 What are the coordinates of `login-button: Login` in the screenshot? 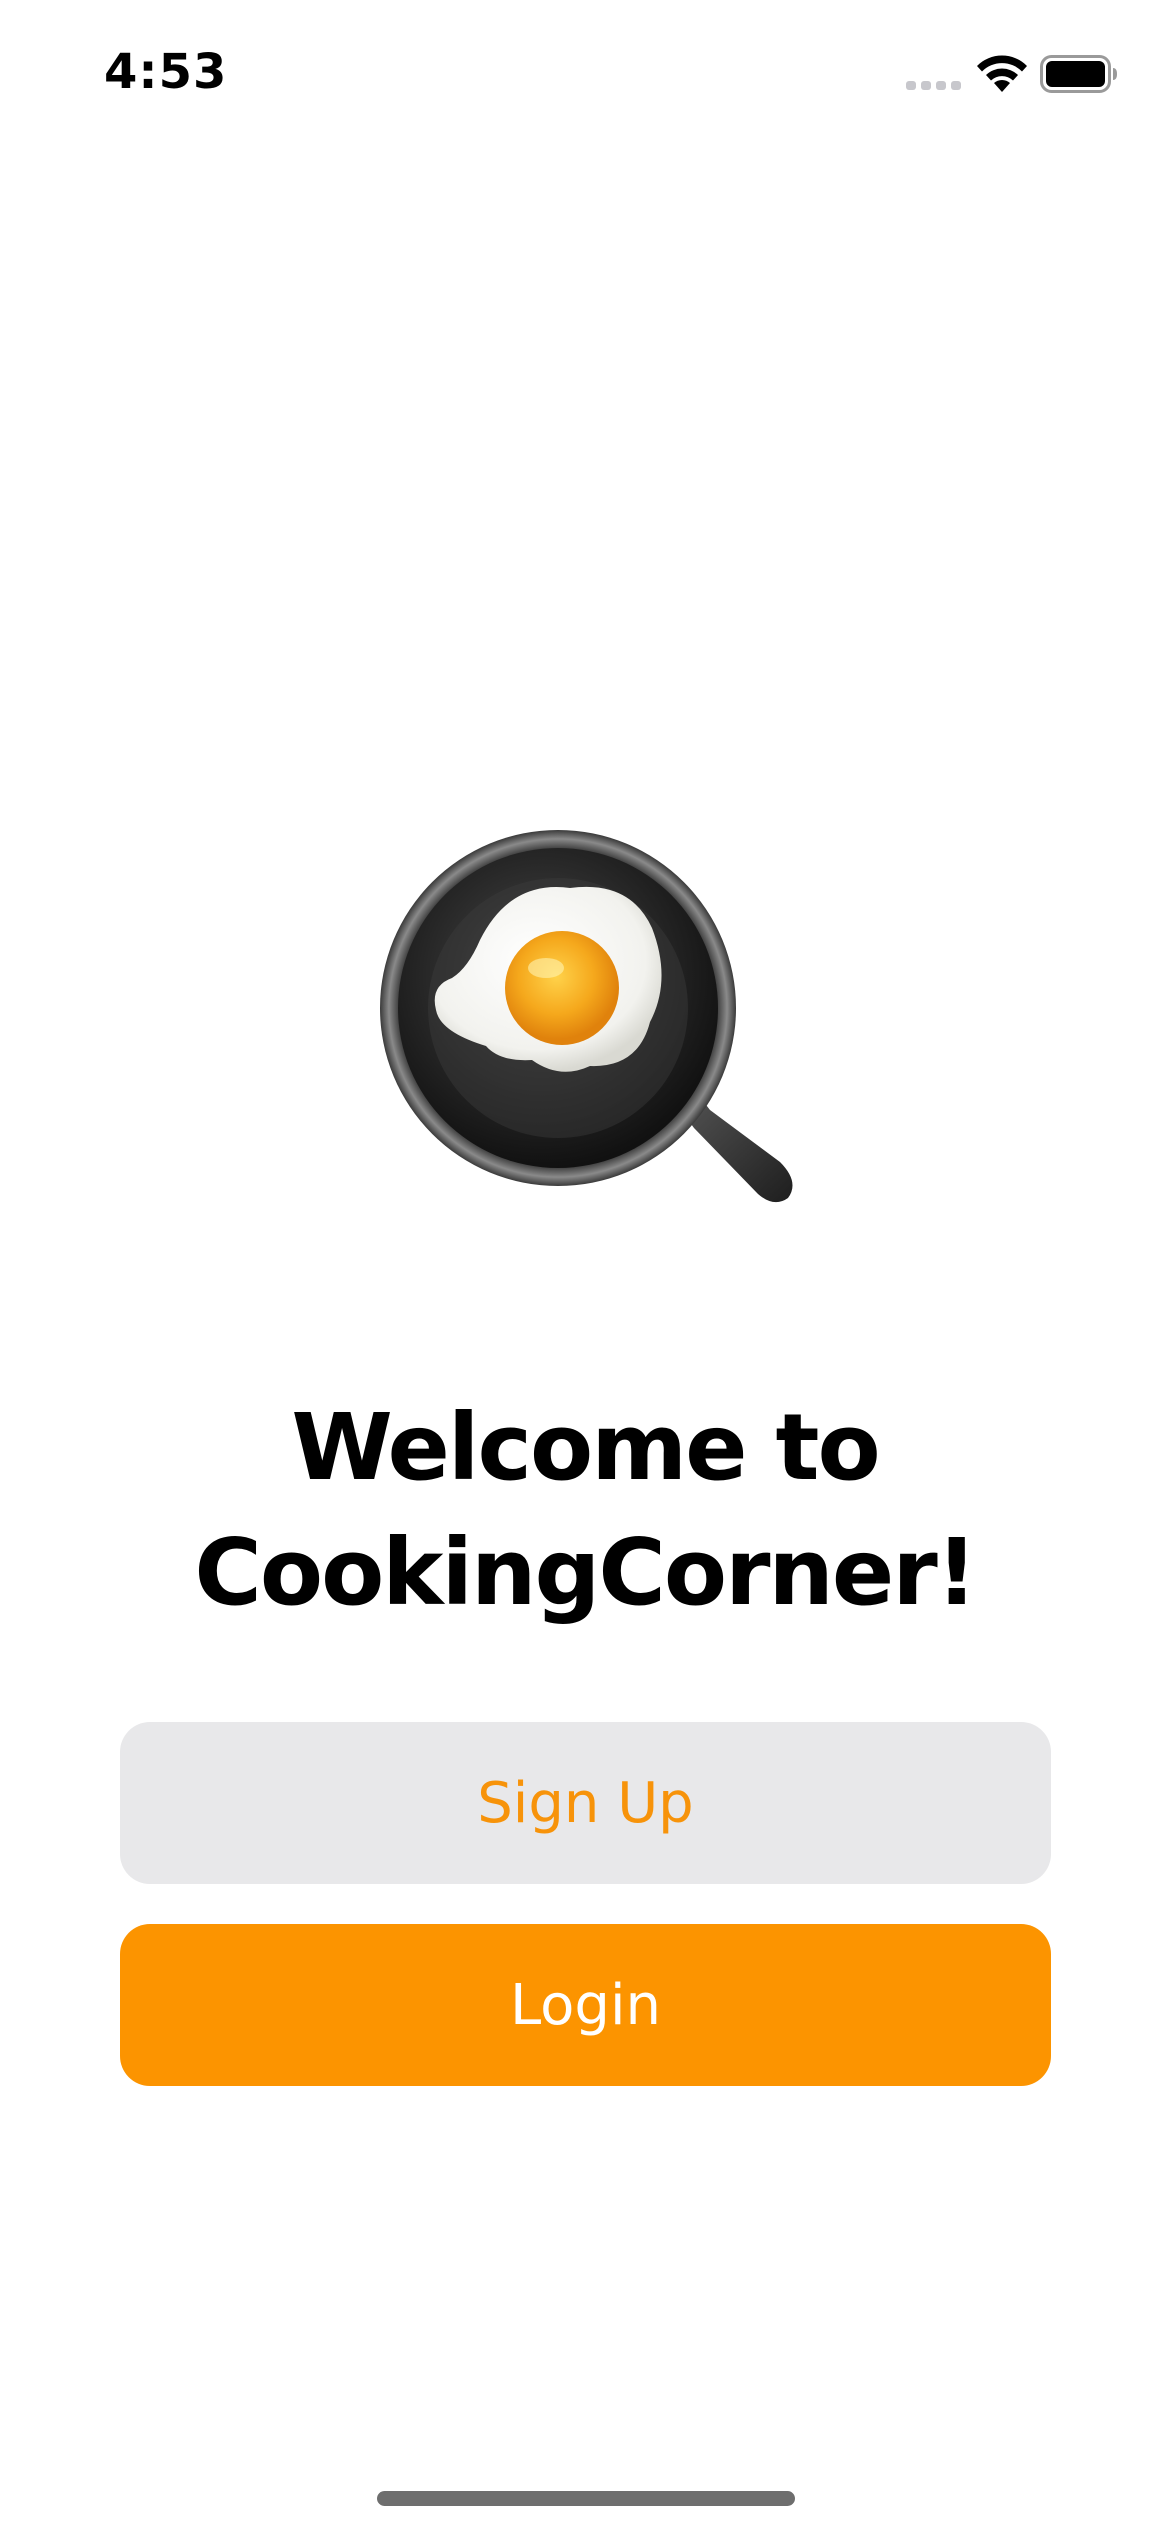 It's located at (585, 2005).